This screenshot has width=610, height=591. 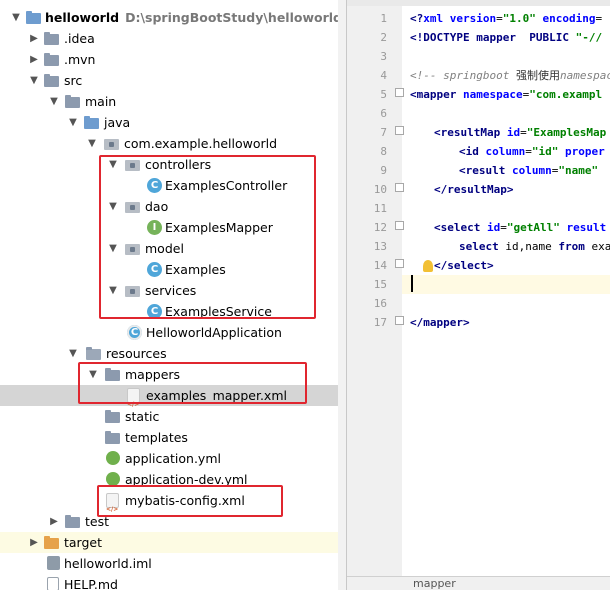 What do you see at coordinates (201, 143) in the screenshot?
I see `tree-item-label: com.example.helloworld` at bounding box center [201, 143].